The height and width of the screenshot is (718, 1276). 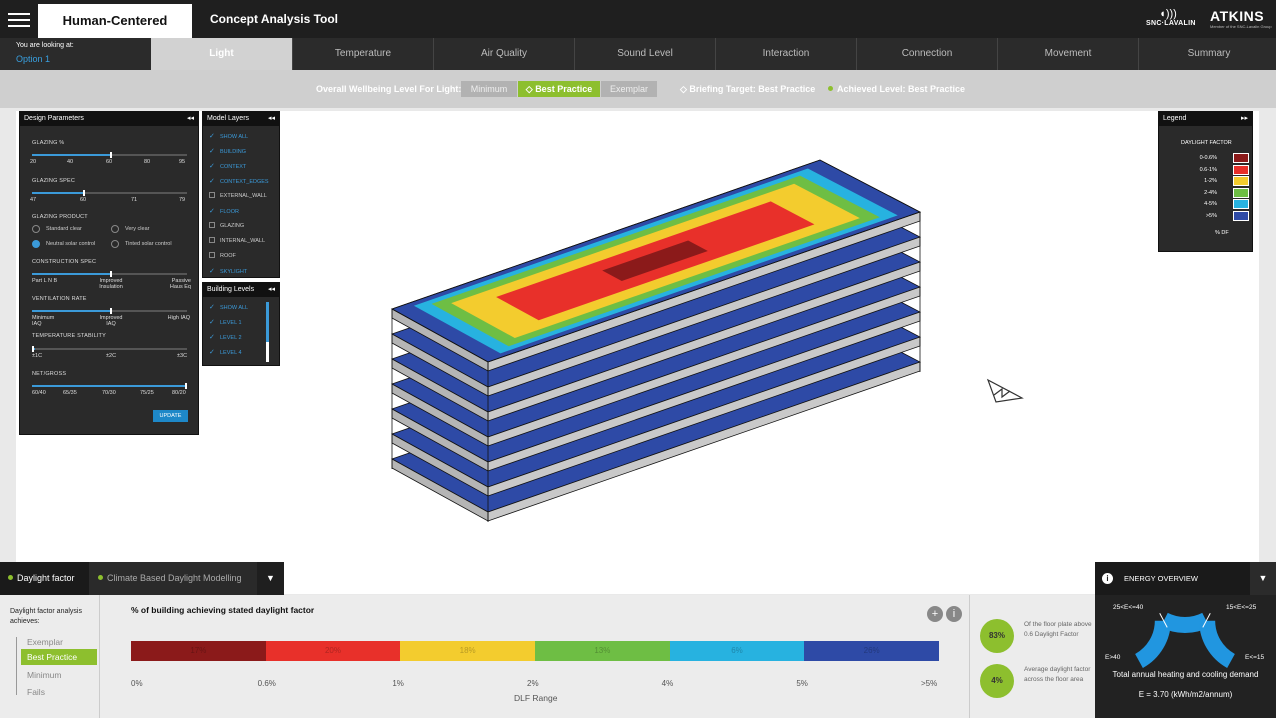 What do you see at coordinates (228, 271) in the screenshot?
I see `layer-toggle-skylight: ✓ SKYLIGHT` at bounding box center [228, 271].